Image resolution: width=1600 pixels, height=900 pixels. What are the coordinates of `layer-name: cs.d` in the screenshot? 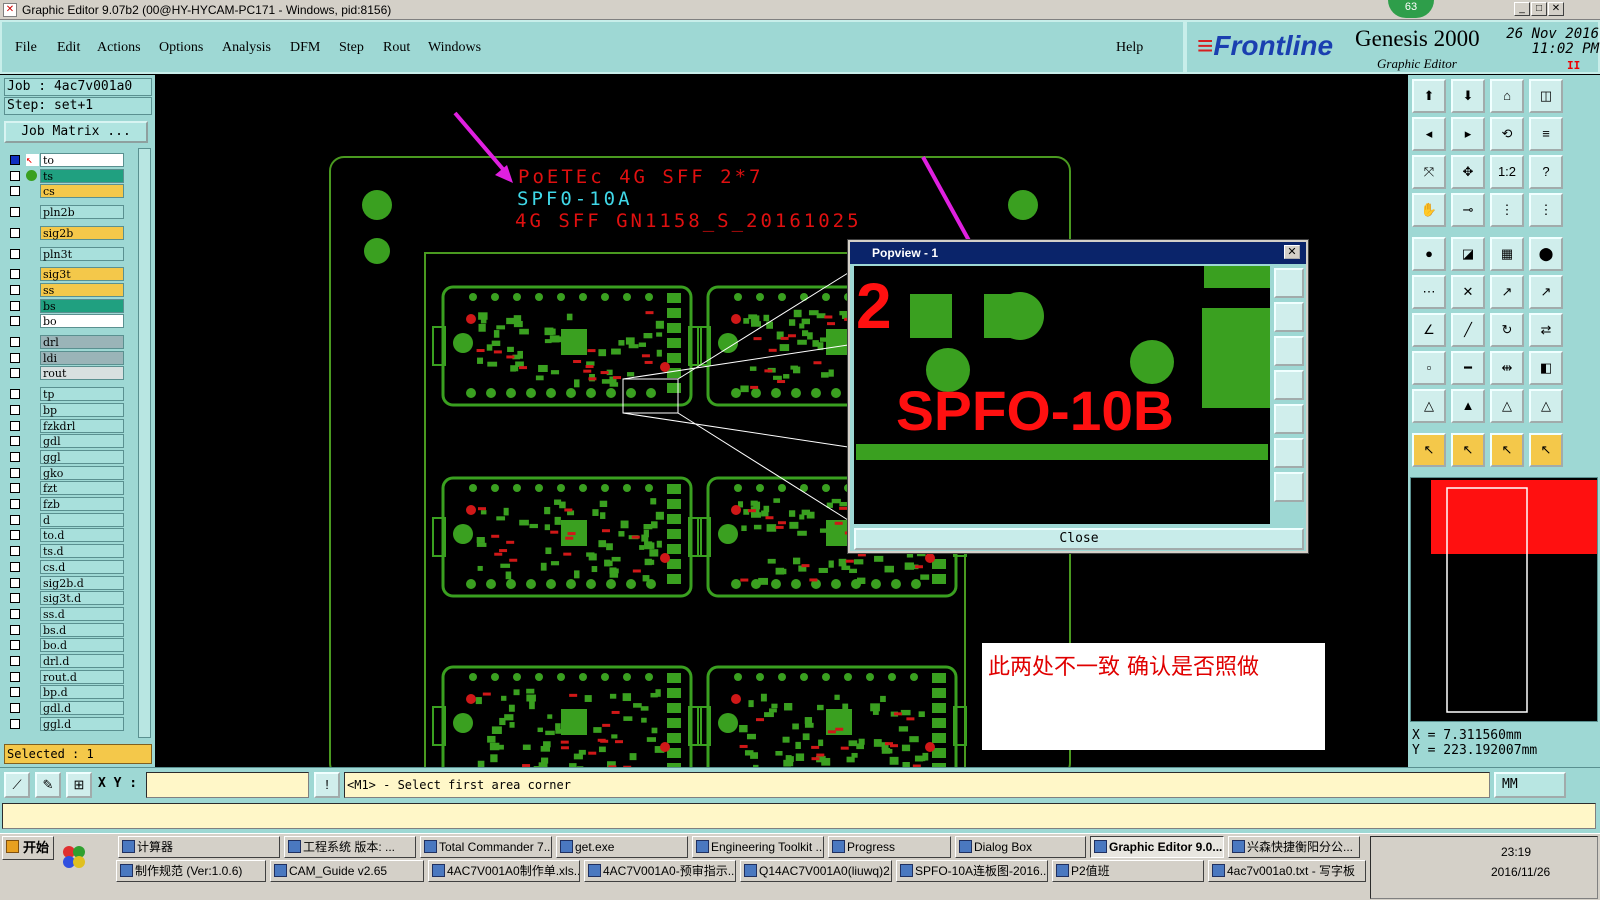 It's located at (82, 566).